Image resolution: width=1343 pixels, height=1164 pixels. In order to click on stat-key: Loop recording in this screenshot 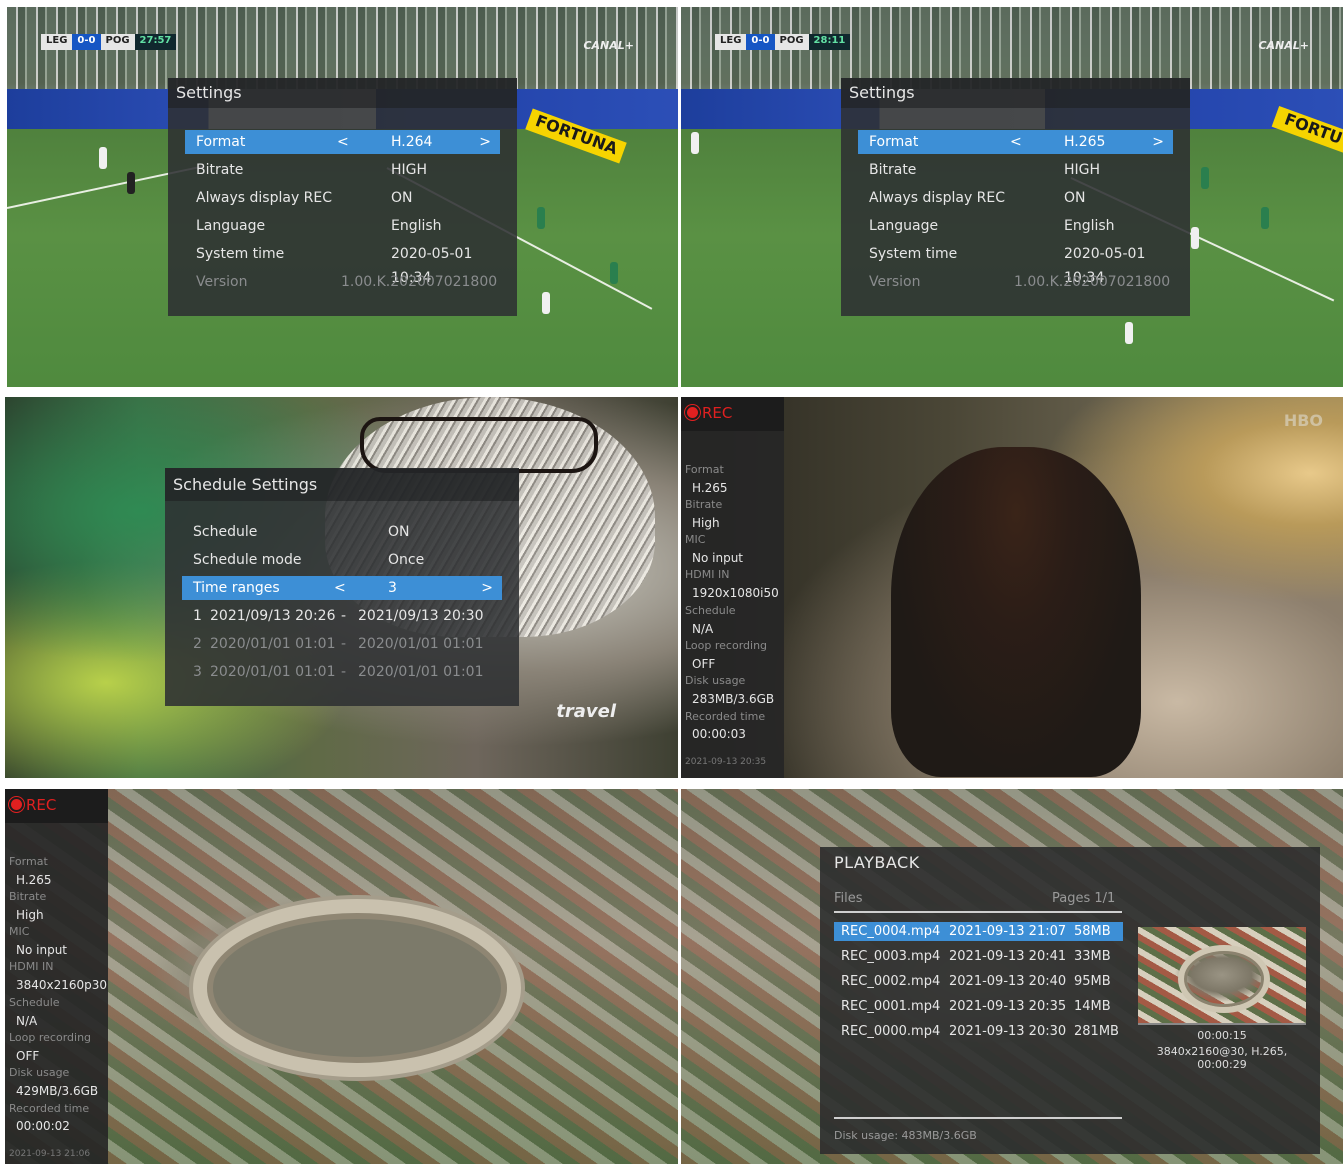, I will do `click(50, 1037)`.